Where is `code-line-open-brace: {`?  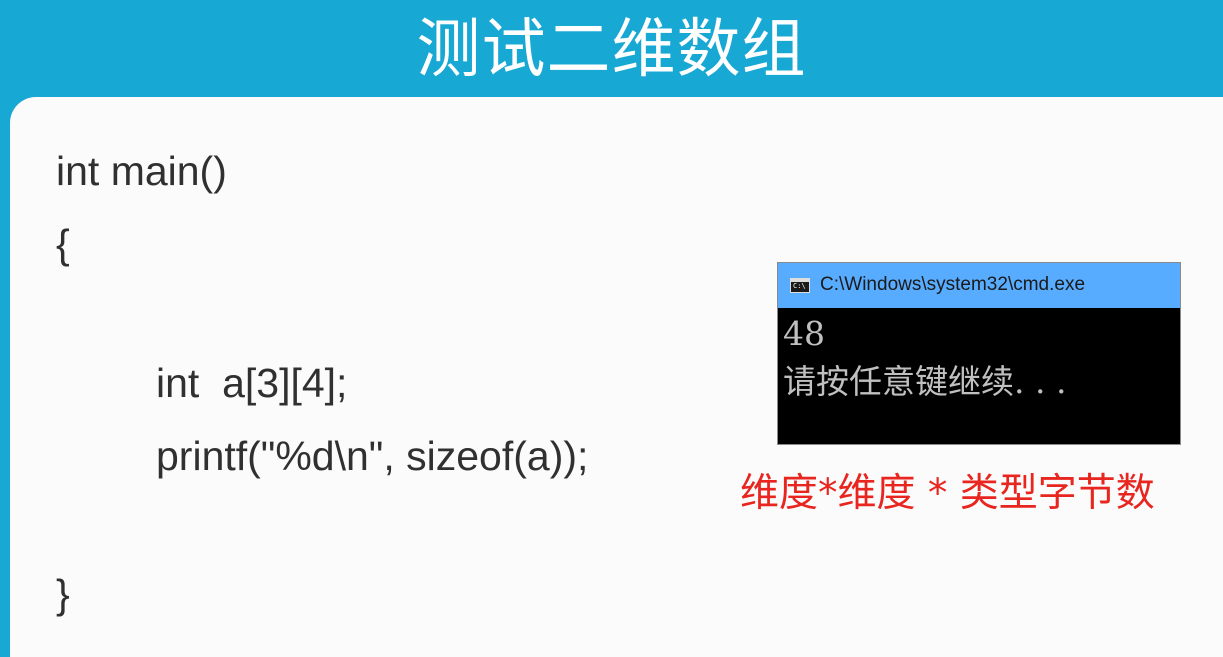 code-line-open-brace: { is located at coordinates (63, 244).